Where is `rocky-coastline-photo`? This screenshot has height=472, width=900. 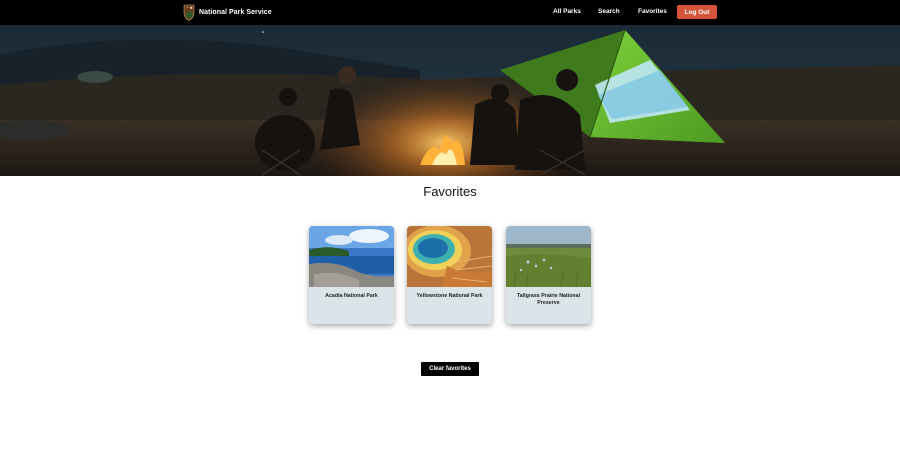
rocky-coastline-photo is located at coordinates (351, 256).